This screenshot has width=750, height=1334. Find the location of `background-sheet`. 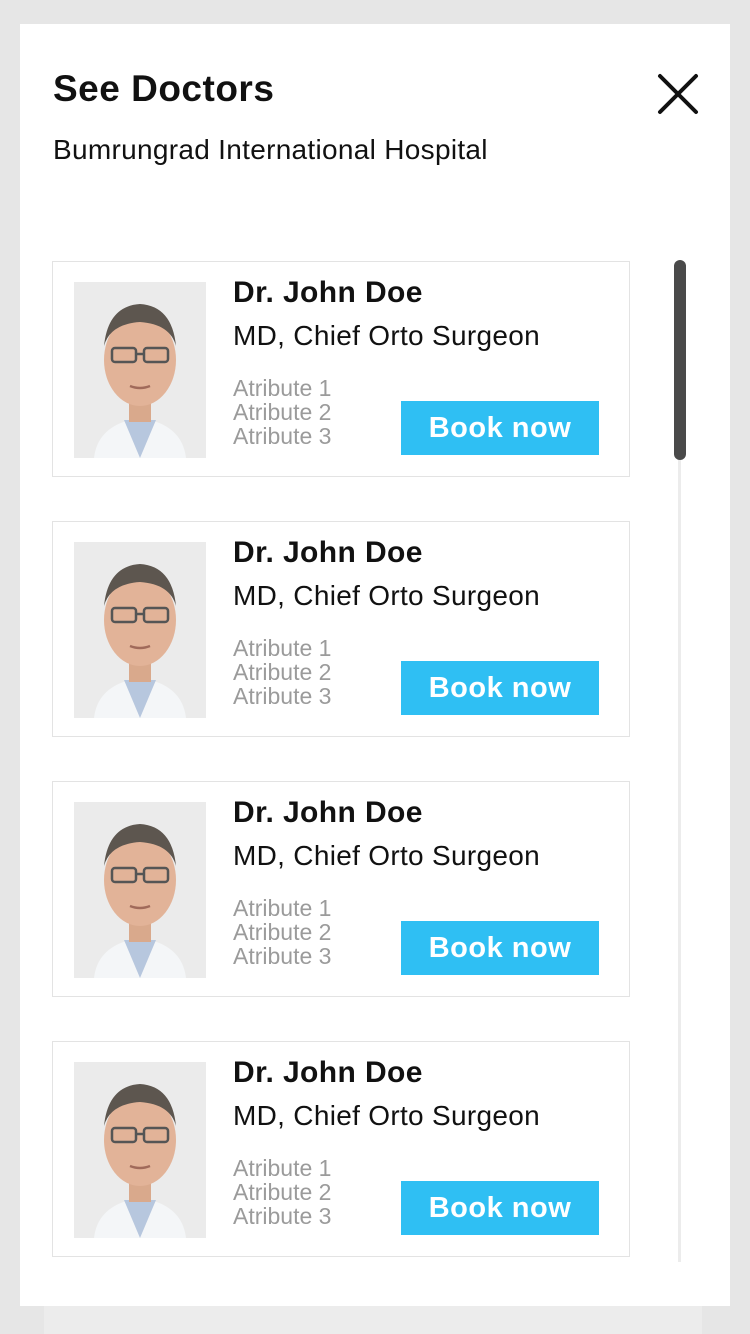

background-sheet is located at coordinates (373, 1320).